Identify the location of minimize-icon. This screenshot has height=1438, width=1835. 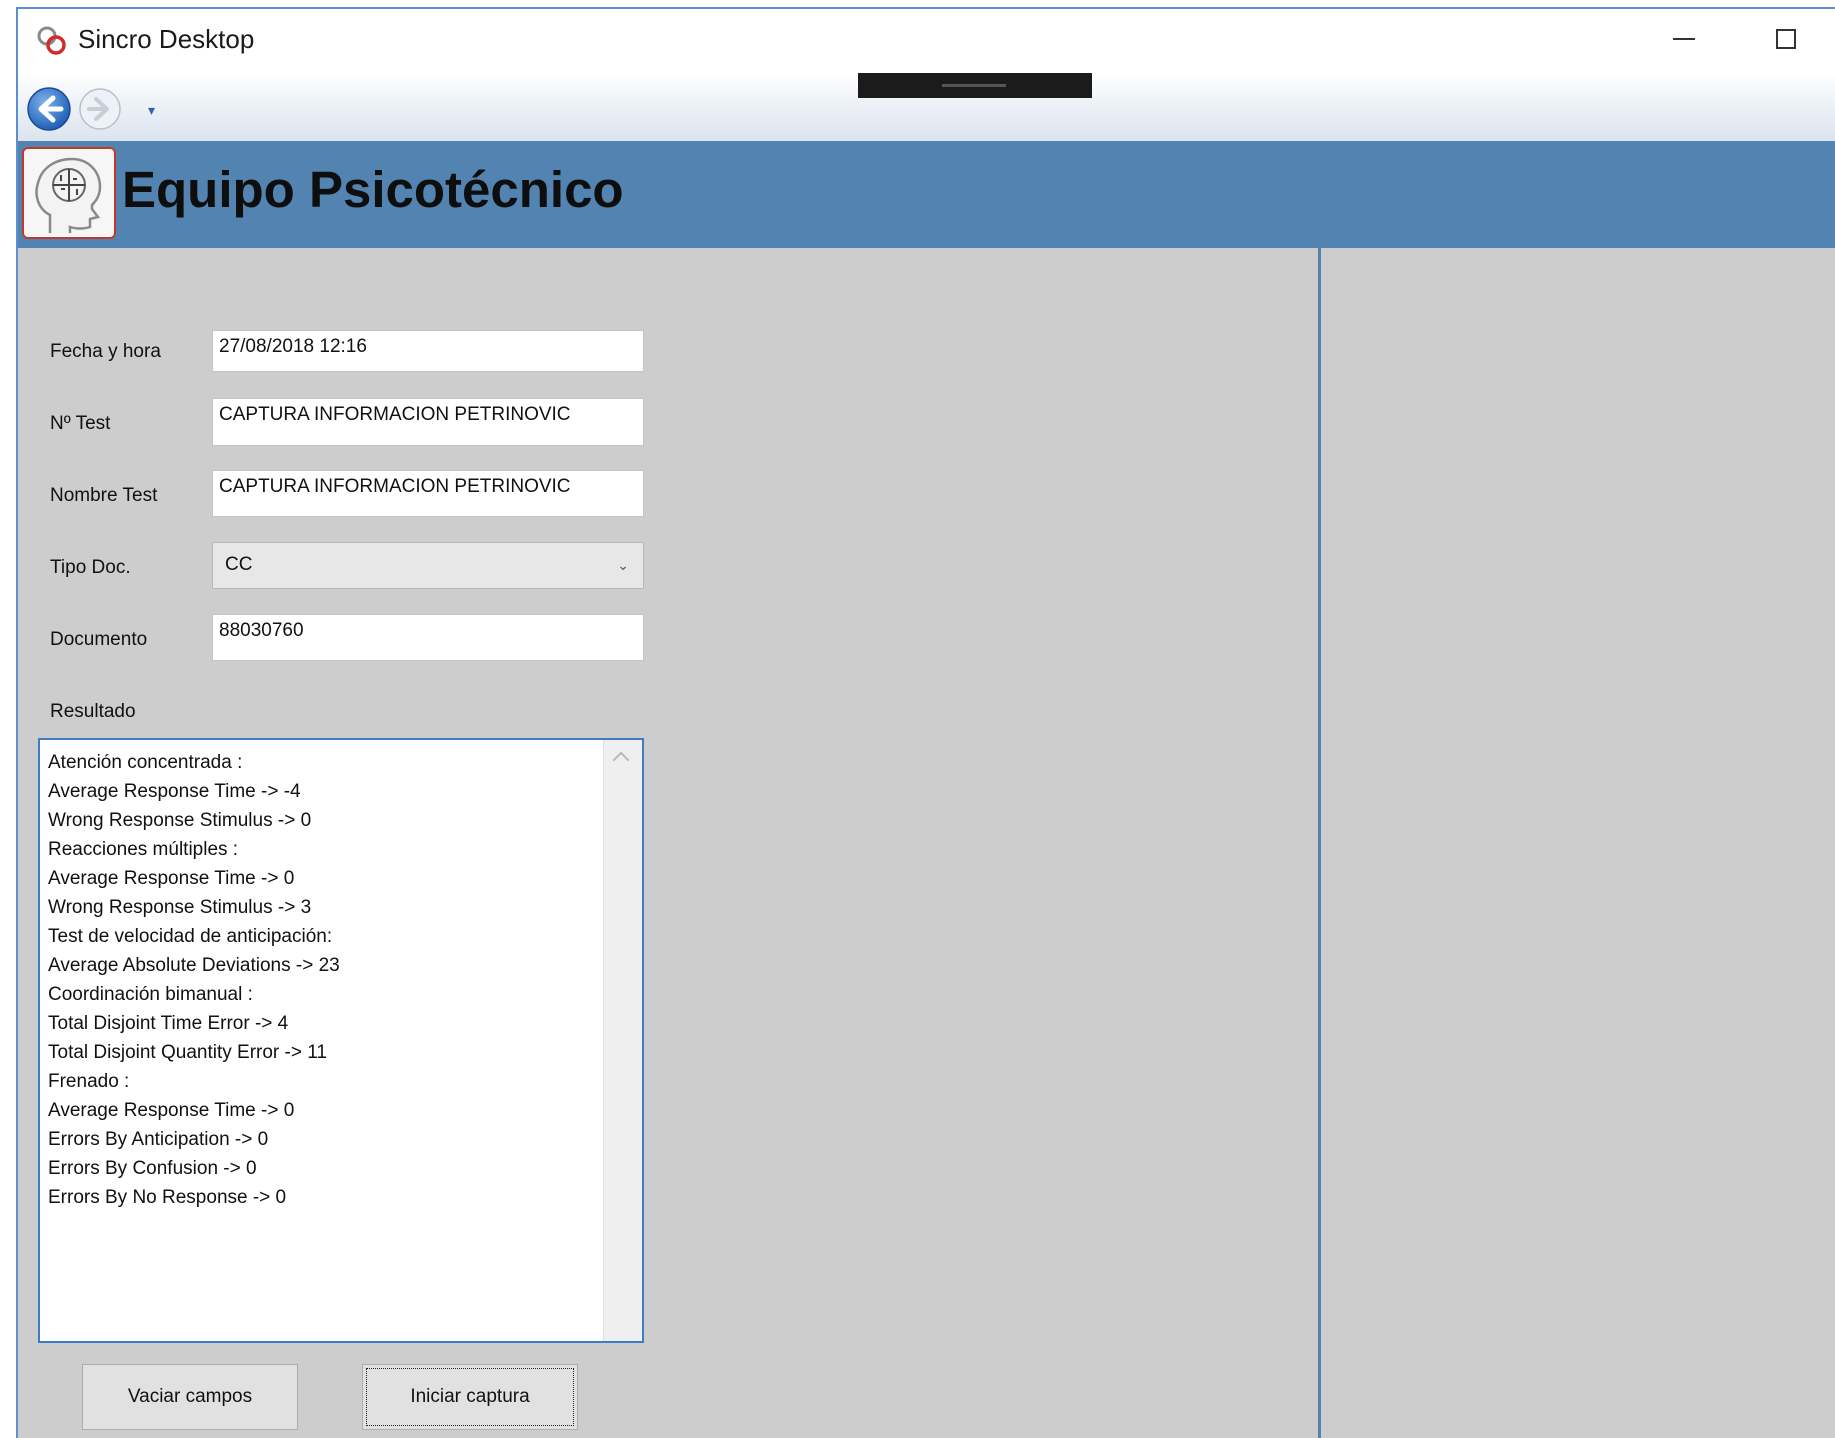
(1684, 39).